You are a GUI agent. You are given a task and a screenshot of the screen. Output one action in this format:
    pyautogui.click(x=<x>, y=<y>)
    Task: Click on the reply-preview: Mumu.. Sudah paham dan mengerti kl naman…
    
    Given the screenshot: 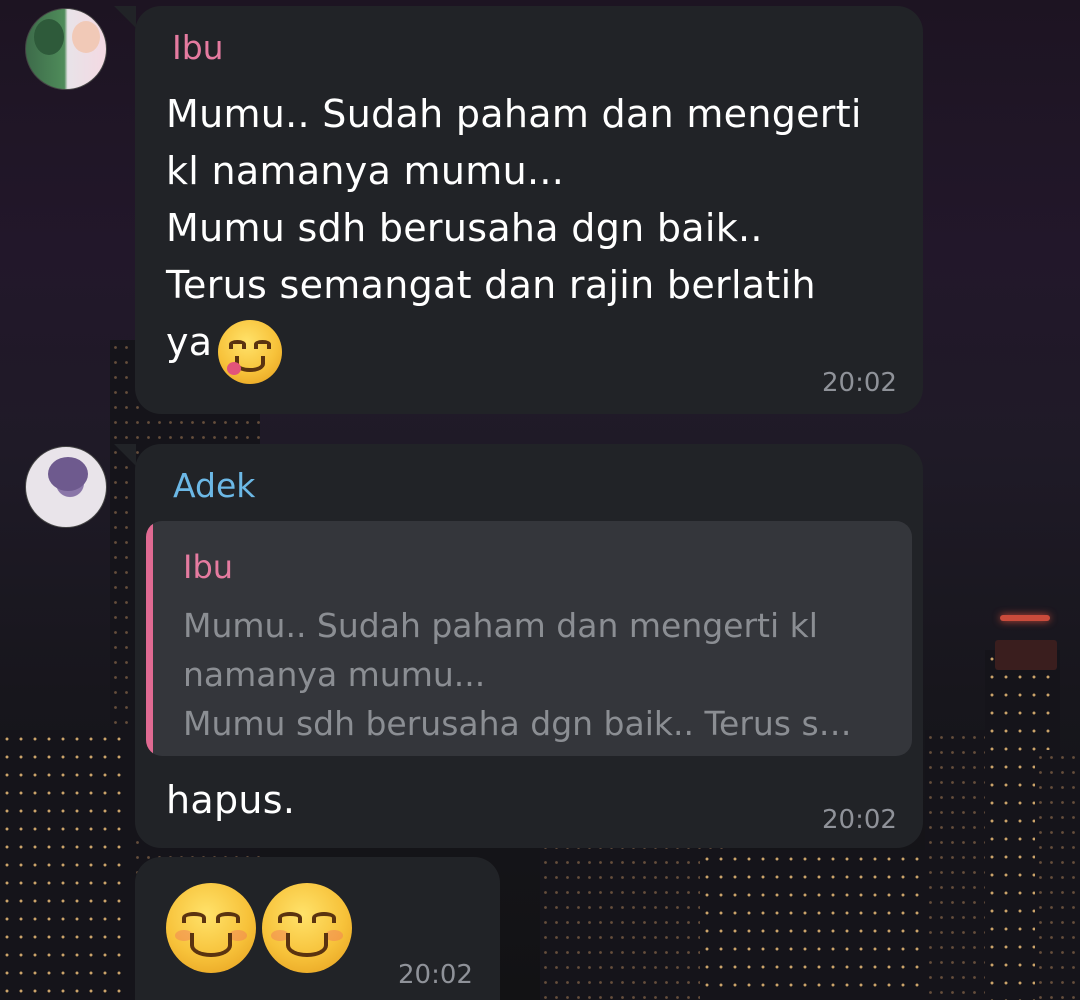 What is the action you would take?
    pyautogui.click(x=517, y=674)
    